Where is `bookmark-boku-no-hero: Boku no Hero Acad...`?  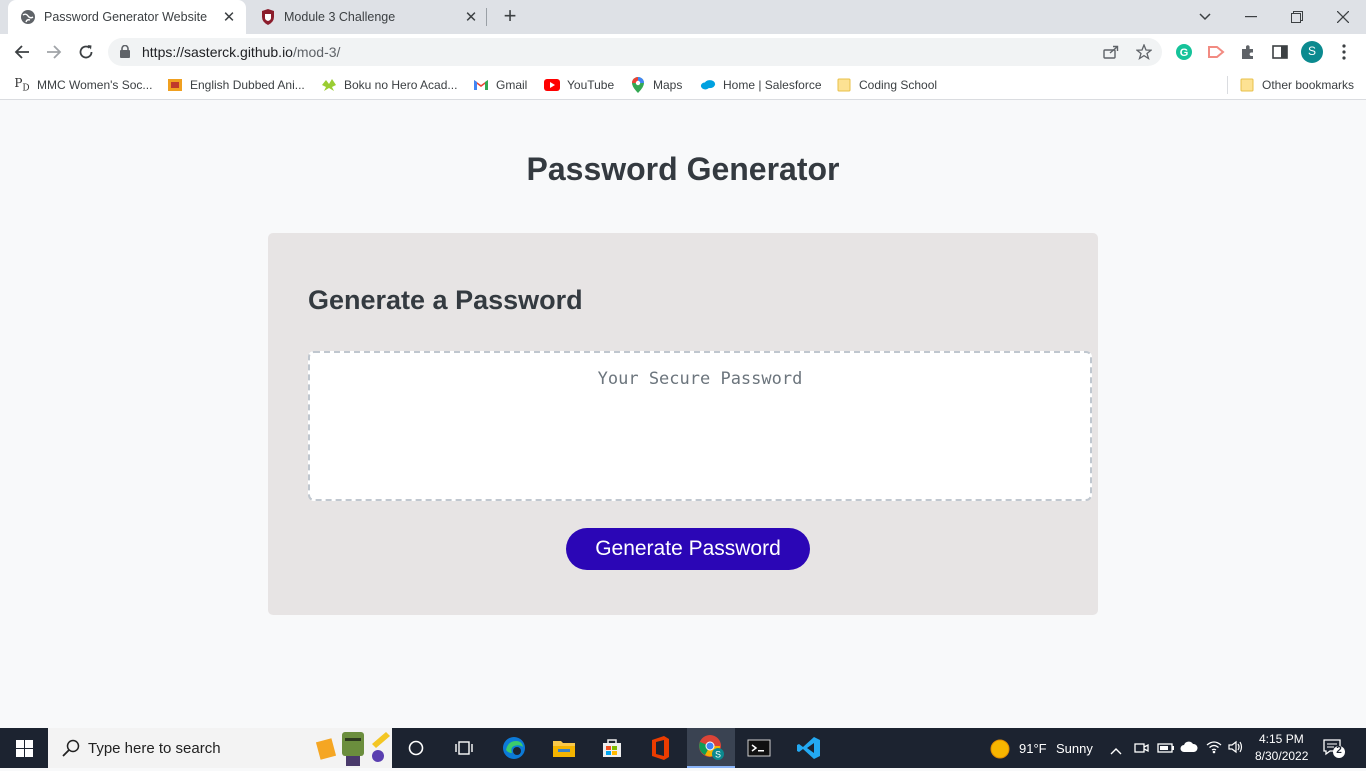 bookmark-boku-no-hero: Boku no Hero Acad... is located at coordinates (389, 85).